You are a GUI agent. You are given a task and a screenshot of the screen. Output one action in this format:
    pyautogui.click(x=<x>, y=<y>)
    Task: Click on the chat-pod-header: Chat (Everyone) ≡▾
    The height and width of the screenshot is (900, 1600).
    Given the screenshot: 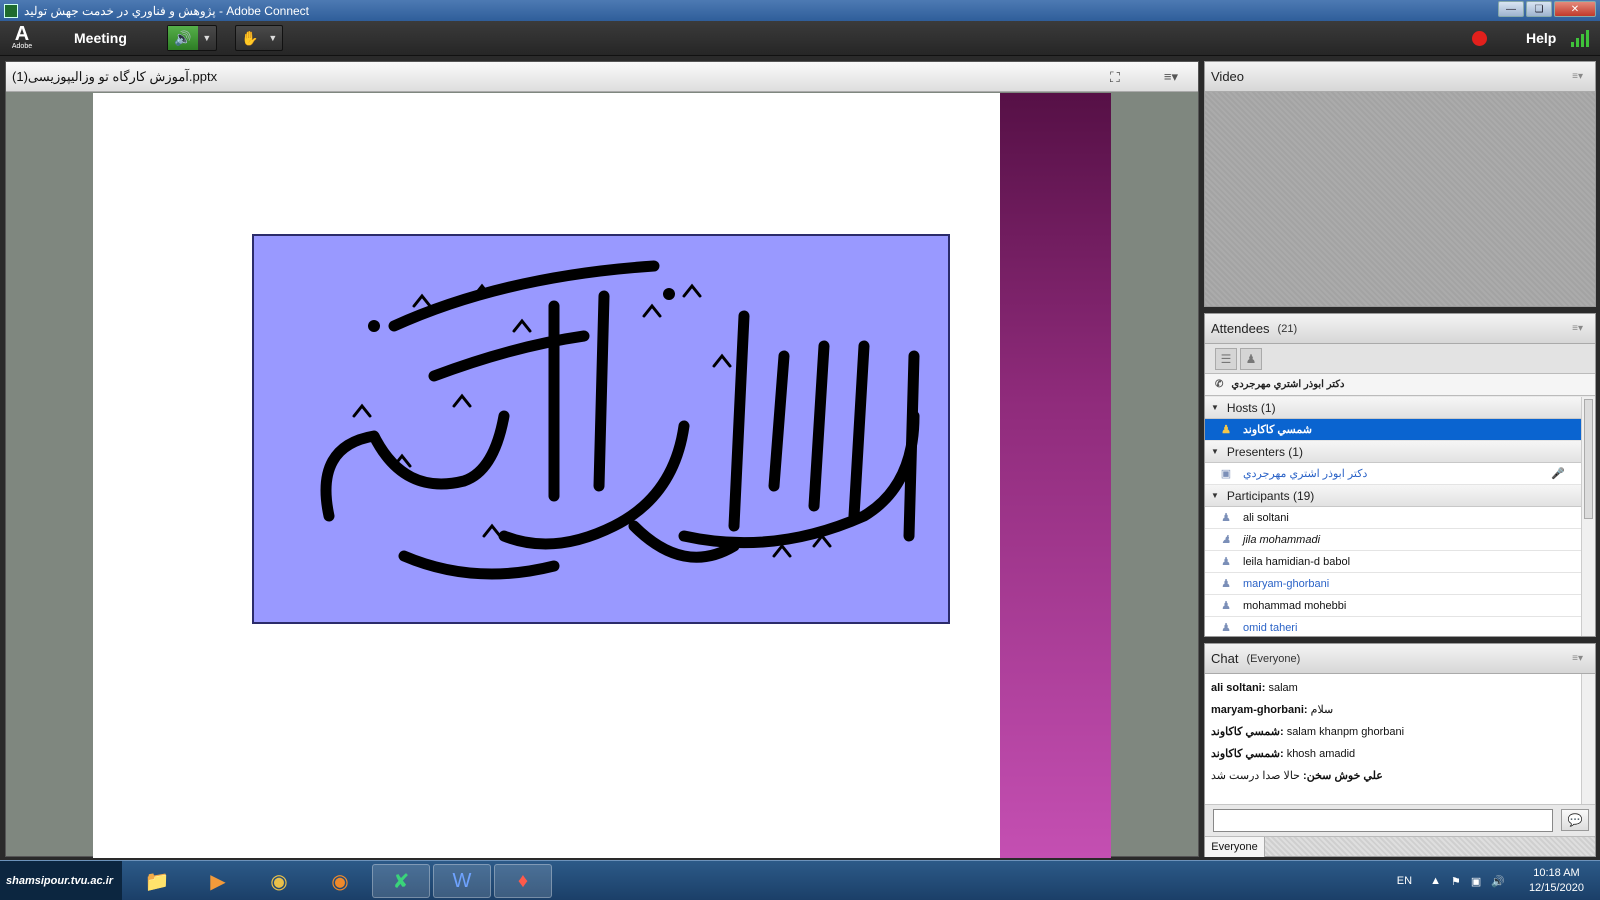 What is the action you would take?
    pyautogui.click(x=1400, y=659)
    